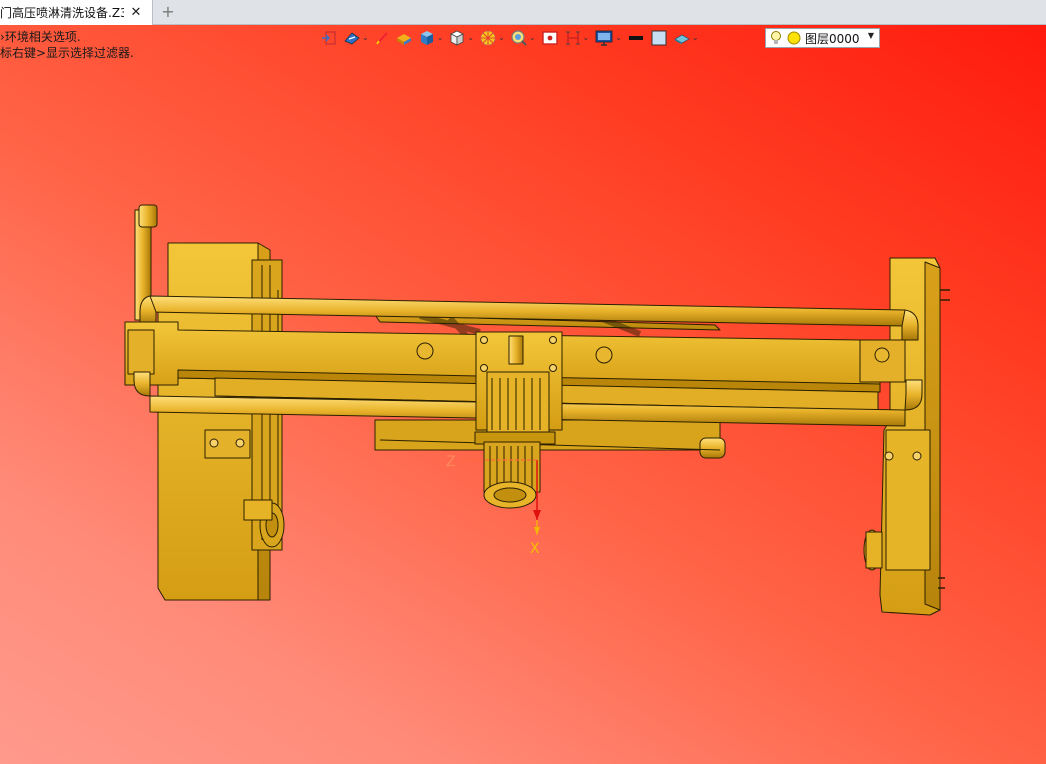 This screenshot has width=1046, height=764. I want to click on tab-title: 门高压喷淋清洗设备.Z3, so click(62, 13).